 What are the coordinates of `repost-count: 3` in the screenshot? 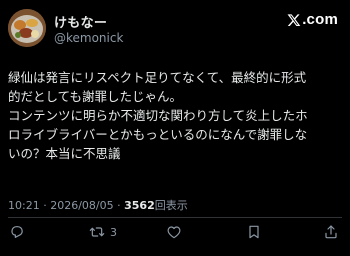 It's located at (113, 232).